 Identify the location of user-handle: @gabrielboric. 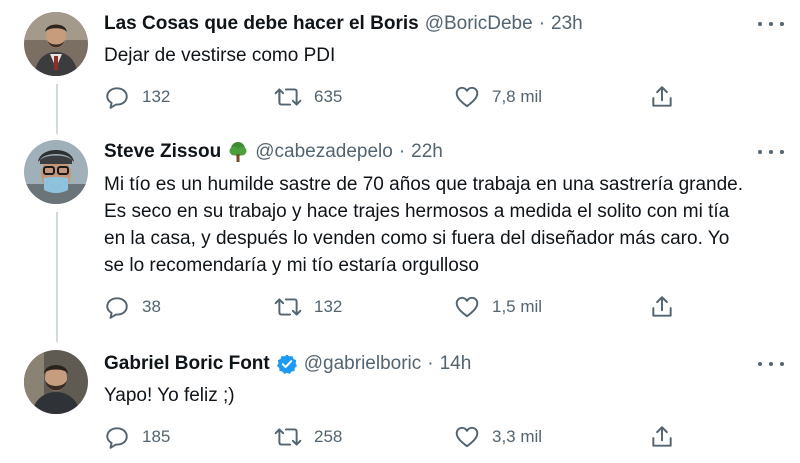
(363, 364).